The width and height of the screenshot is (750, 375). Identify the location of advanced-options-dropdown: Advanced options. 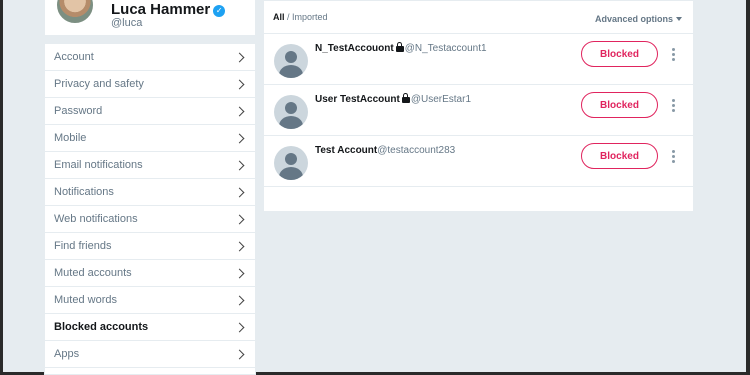
(638, 19).